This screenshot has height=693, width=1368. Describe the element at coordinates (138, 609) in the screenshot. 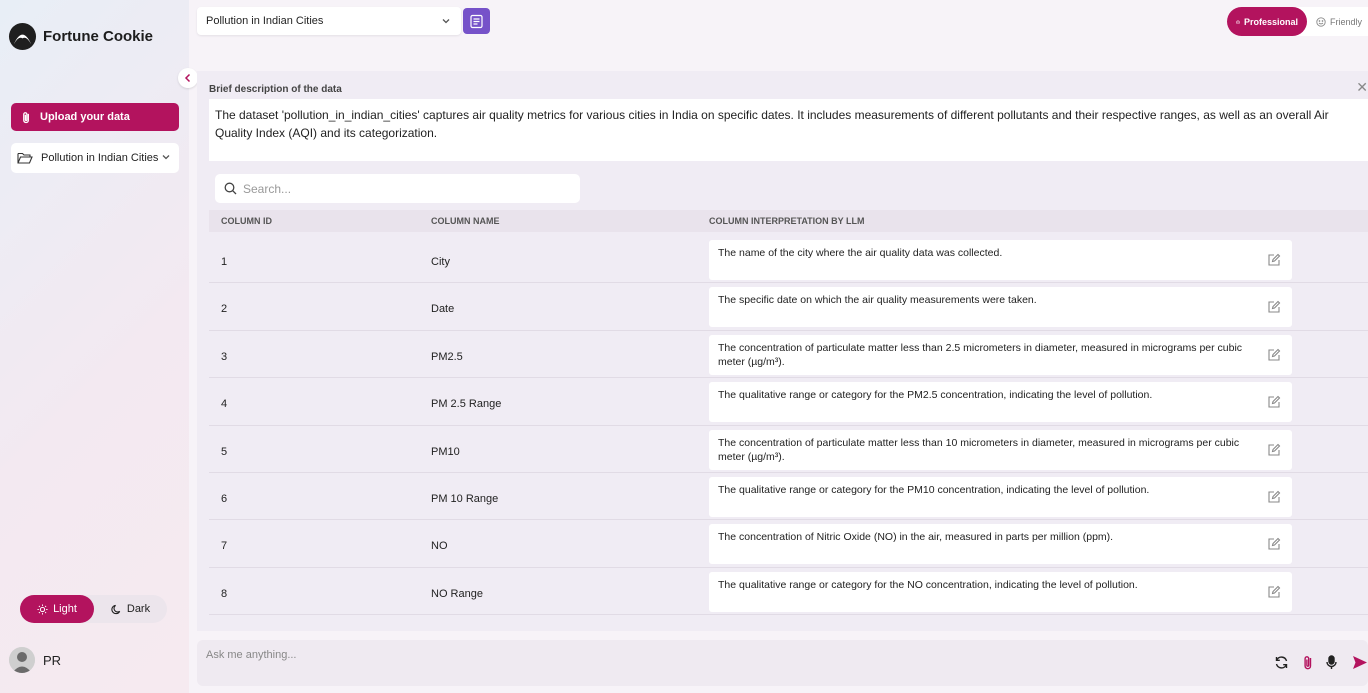

I see `theme-dark-label: Dark` at that location.